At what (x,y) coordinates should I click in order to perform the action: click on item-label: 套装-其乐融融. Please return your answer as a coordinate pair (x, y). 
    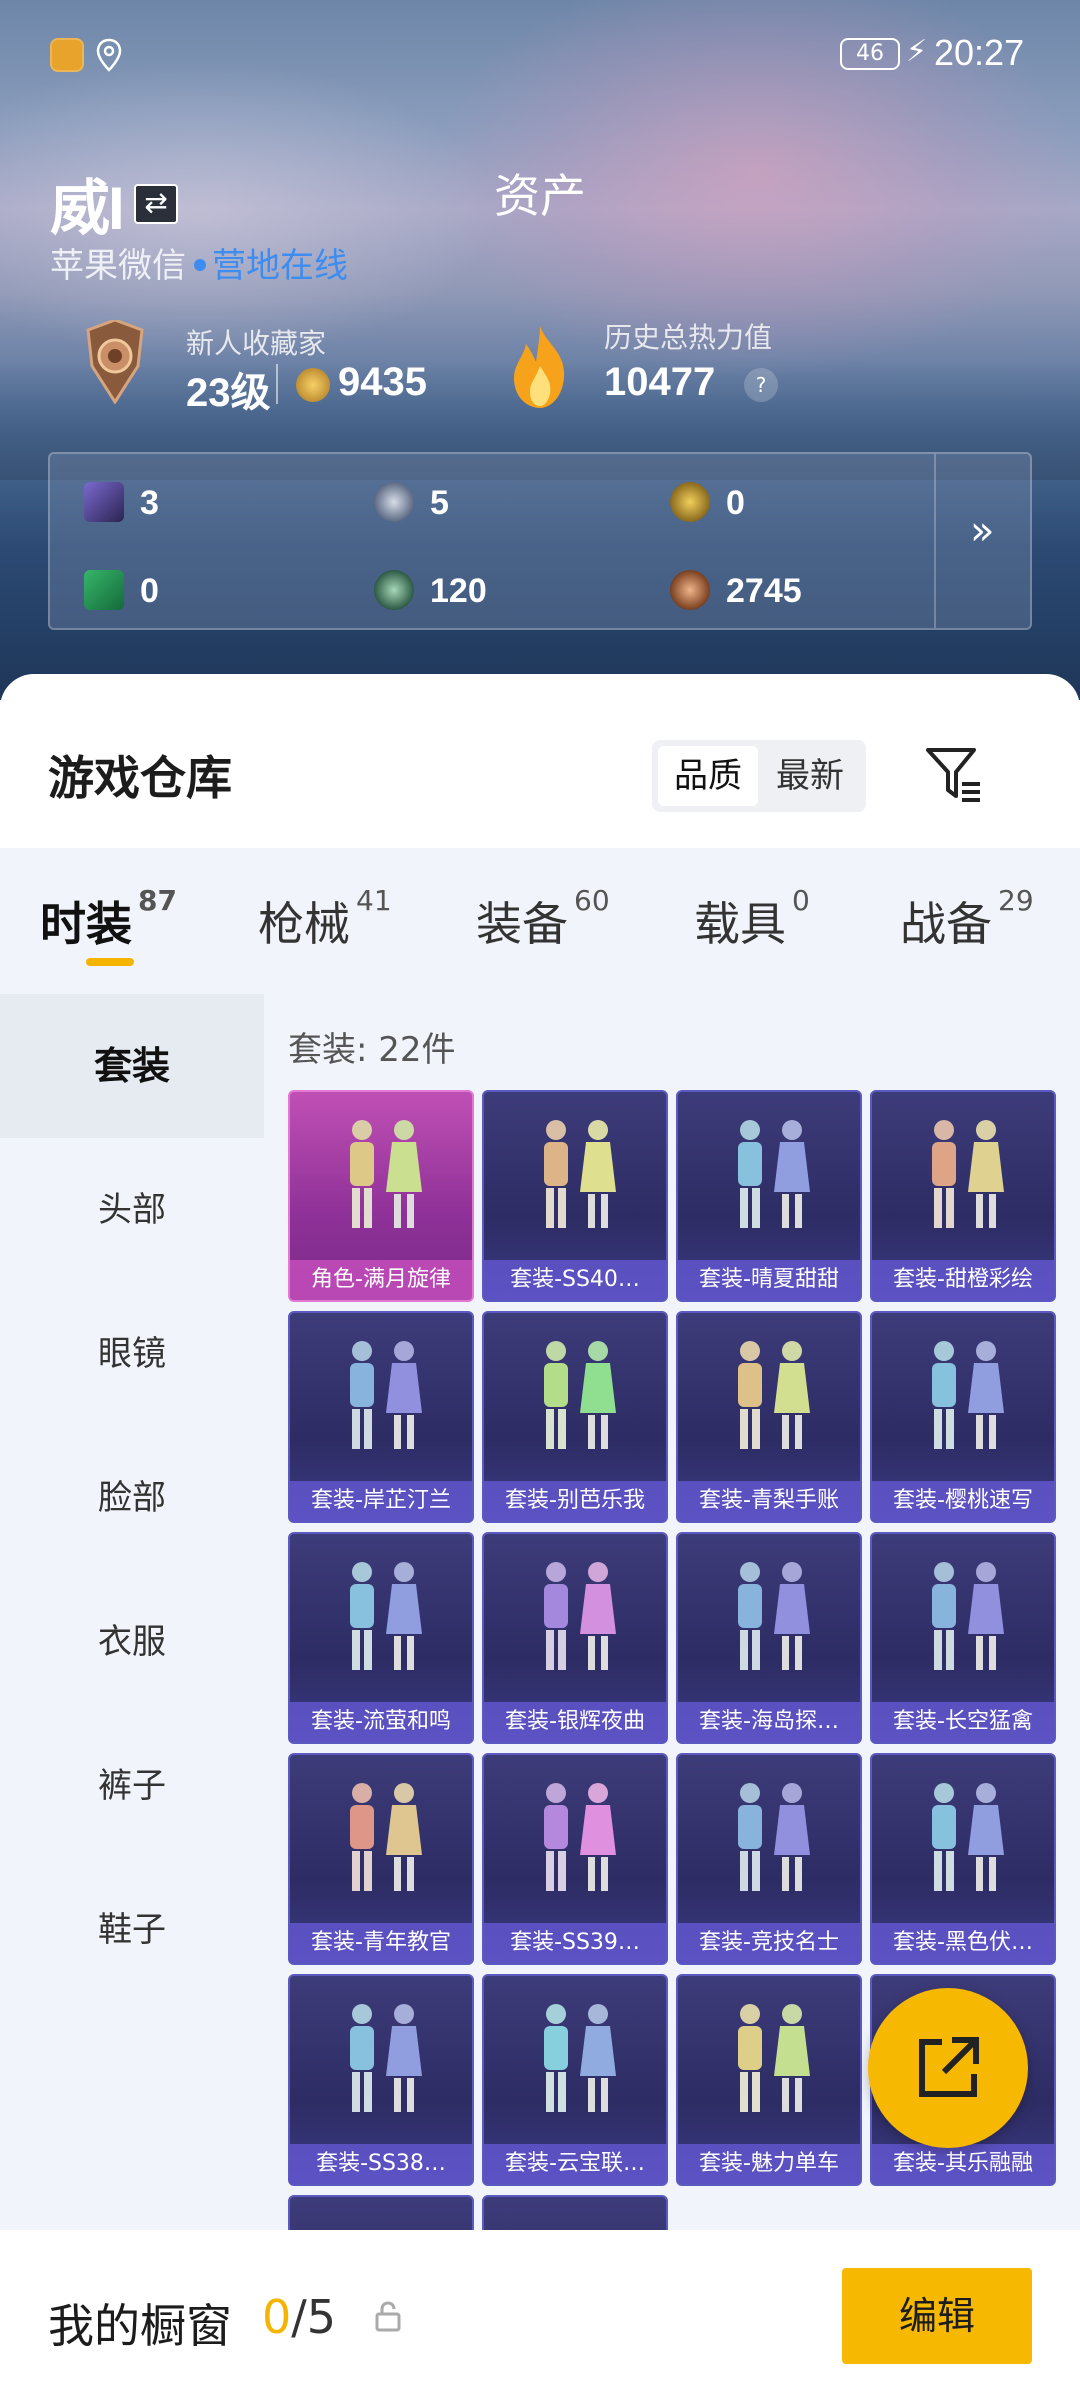
    Looking at the image, I should click on (963, 2164).